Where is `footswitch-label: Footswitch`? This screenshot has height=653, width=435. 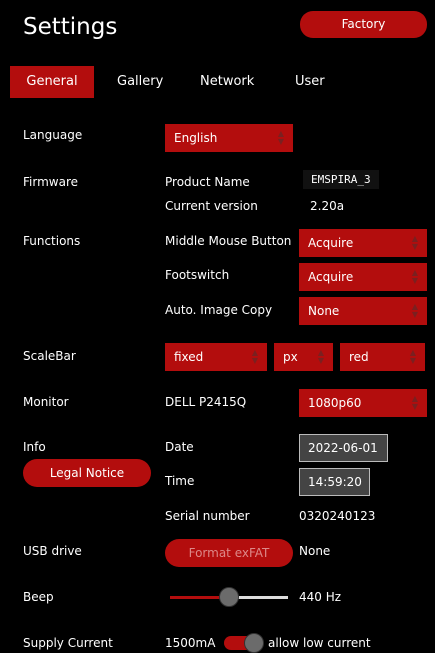 footswitch-label: Footswitch is located at coordinates (197, 275).